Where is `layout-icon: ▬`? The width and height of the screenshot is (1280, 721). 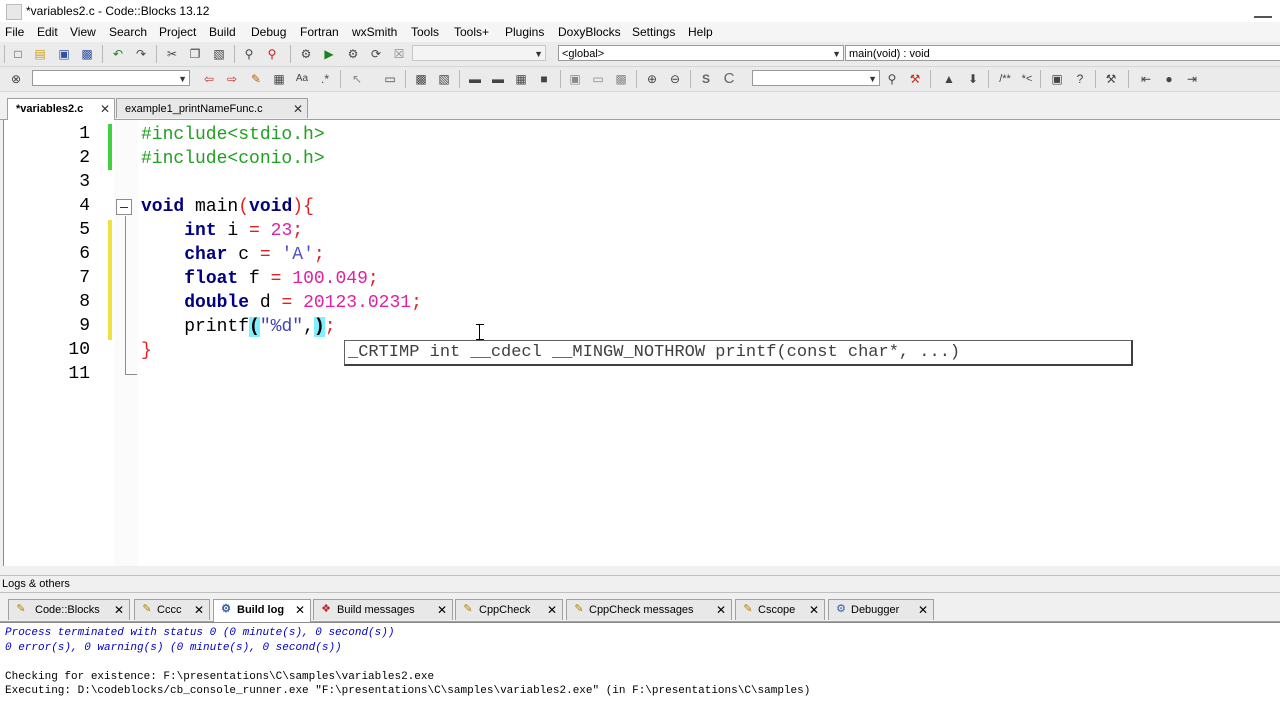 layout-icon: ▬ is located at coordinates (475, 79).